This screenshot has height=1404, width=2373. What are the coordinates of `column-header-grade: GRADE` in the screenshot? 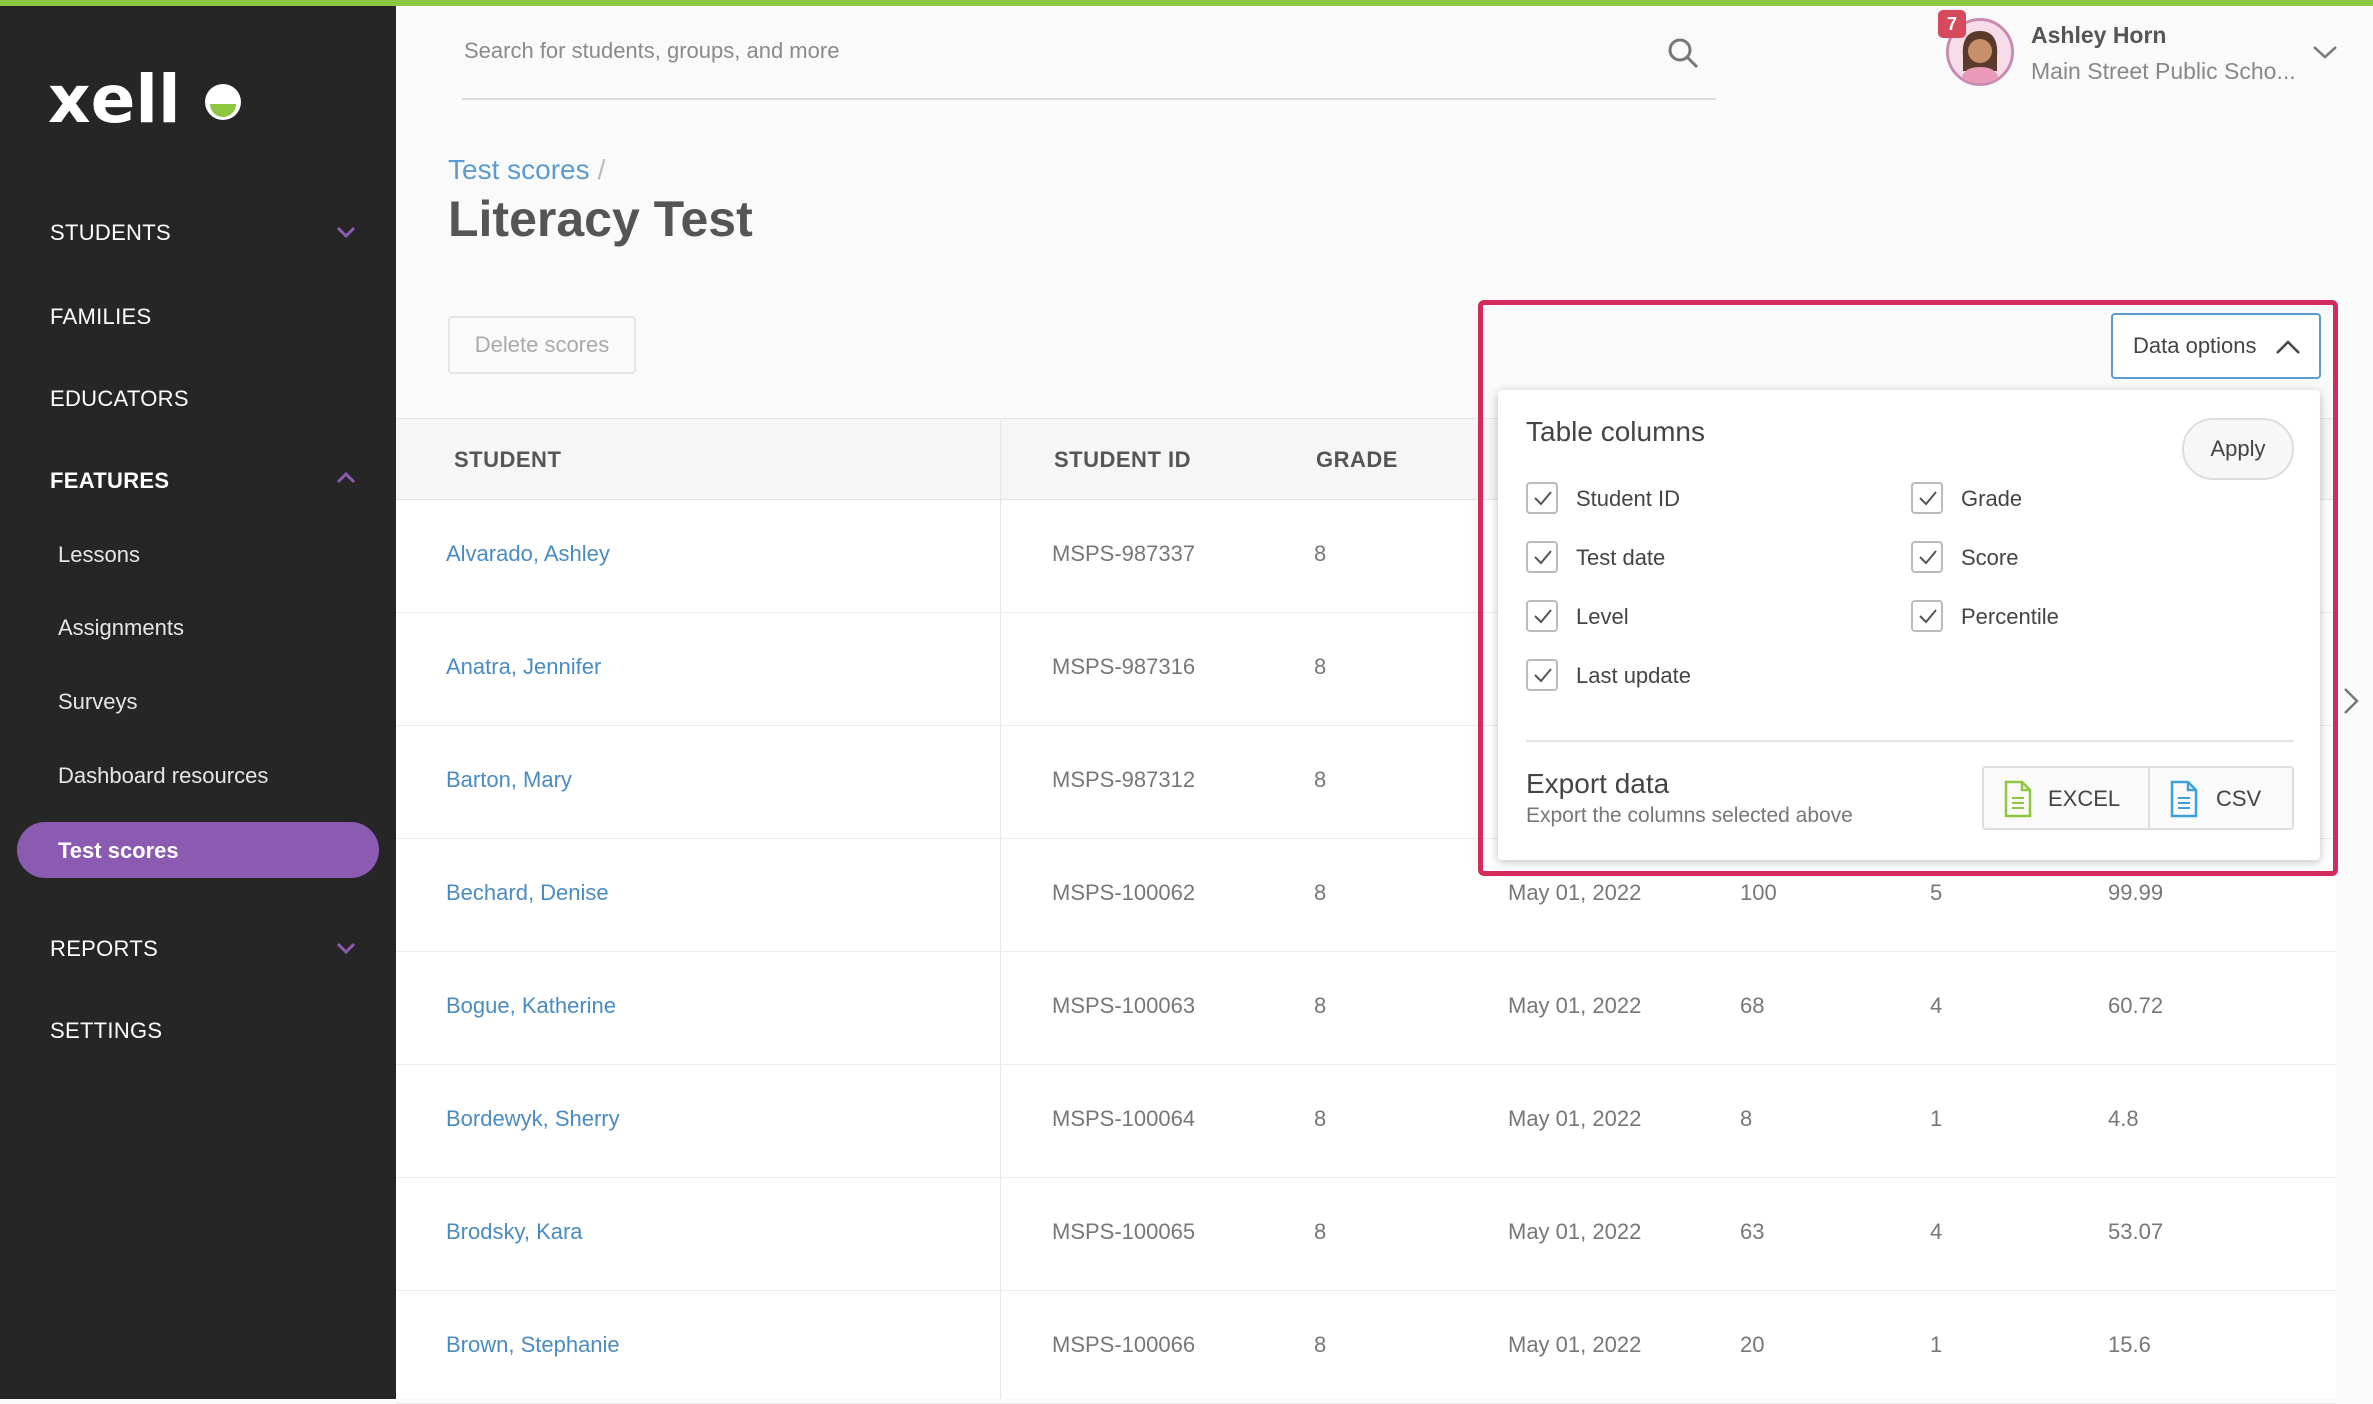 It's located at (1357, 460).